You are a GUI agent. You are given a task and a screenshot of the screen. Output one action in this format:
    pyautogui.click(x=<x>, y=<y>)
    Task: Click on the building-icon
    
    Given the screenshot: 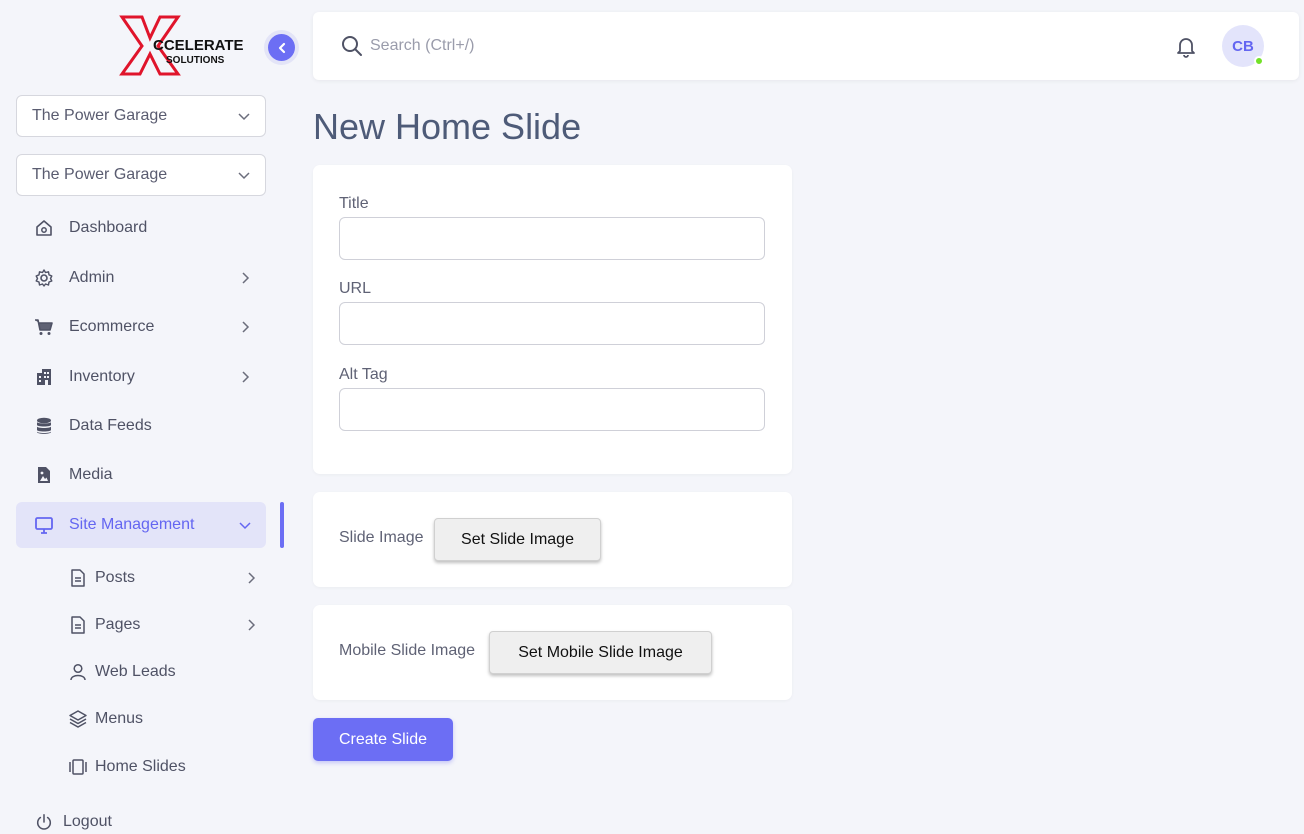 What is the action you would take?
    pyautogui.click(x=44, y=377)
    